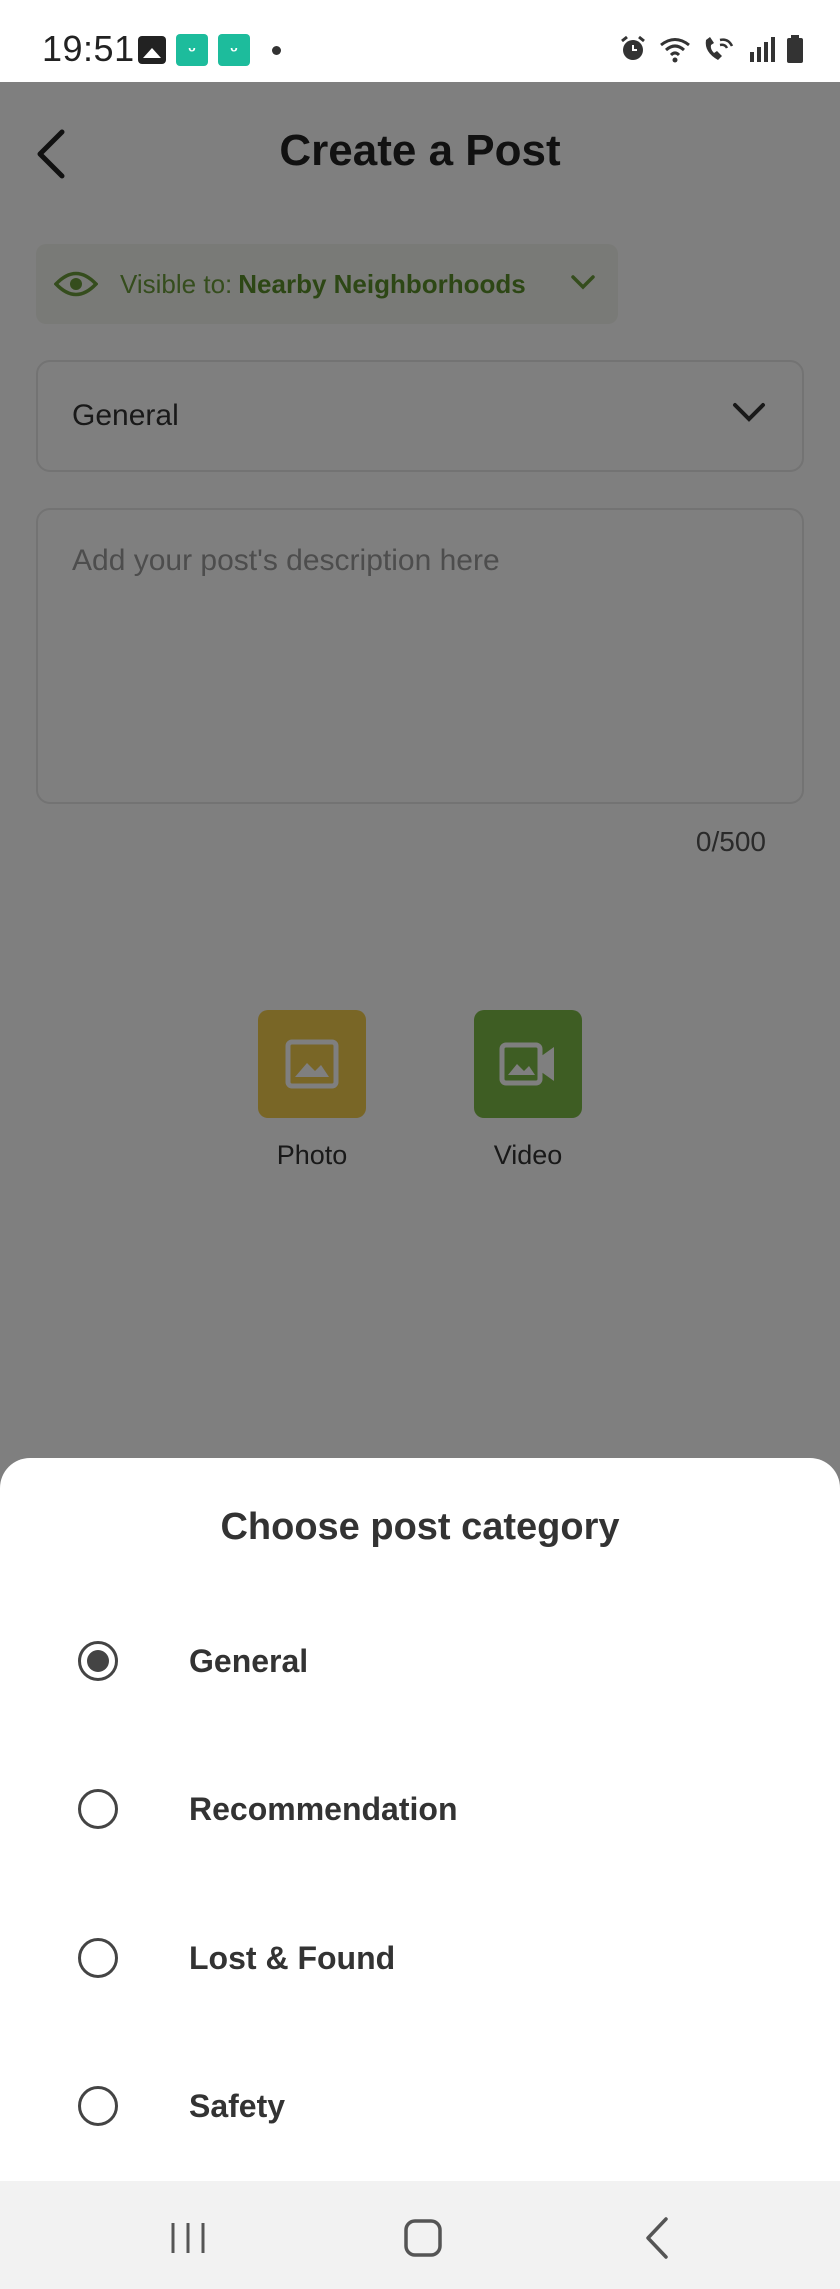  I want to click on home-icon, so click(423, 2238).